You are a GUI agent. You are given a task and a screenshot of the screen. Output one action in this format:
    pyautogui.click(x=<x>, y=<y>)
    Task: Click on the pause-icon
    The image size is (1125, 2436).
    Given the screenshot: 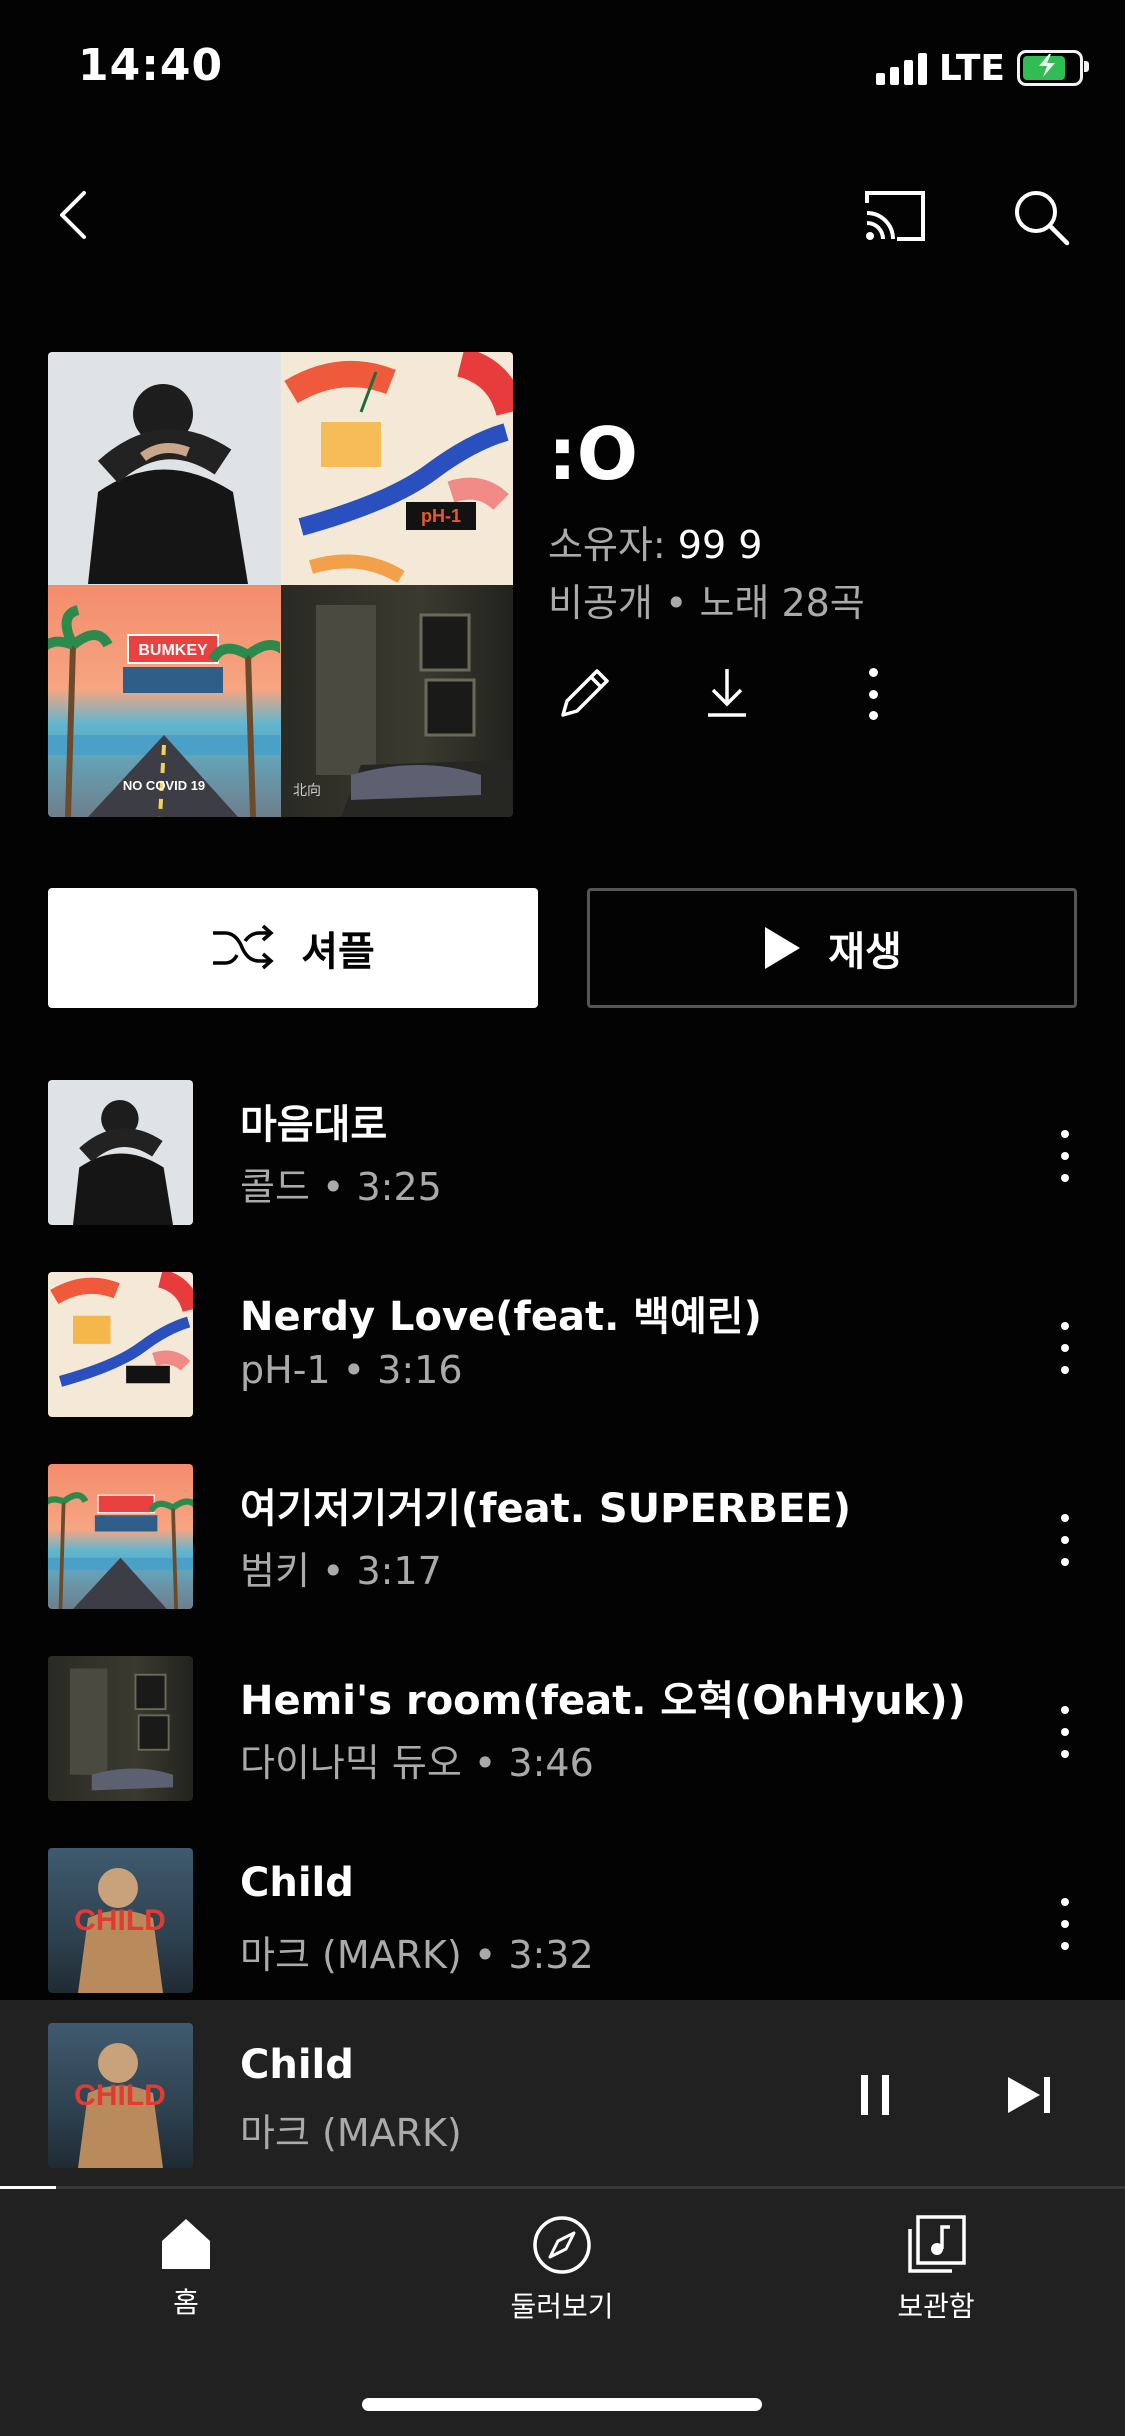 What is the action you would take?
    pyautogui.click(x=875, y=2095)
    